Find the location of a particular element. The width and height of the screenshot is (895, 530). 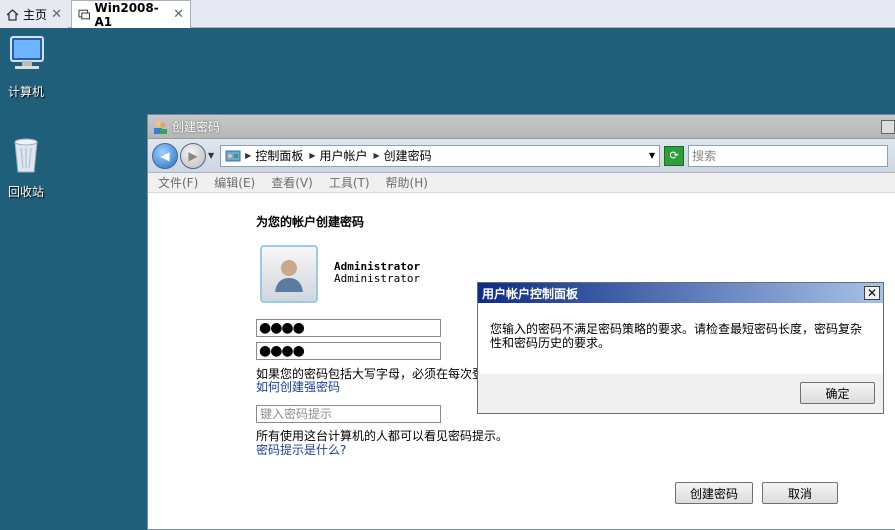

refresh-button: ⟳ is located at coordinates (674, 155).